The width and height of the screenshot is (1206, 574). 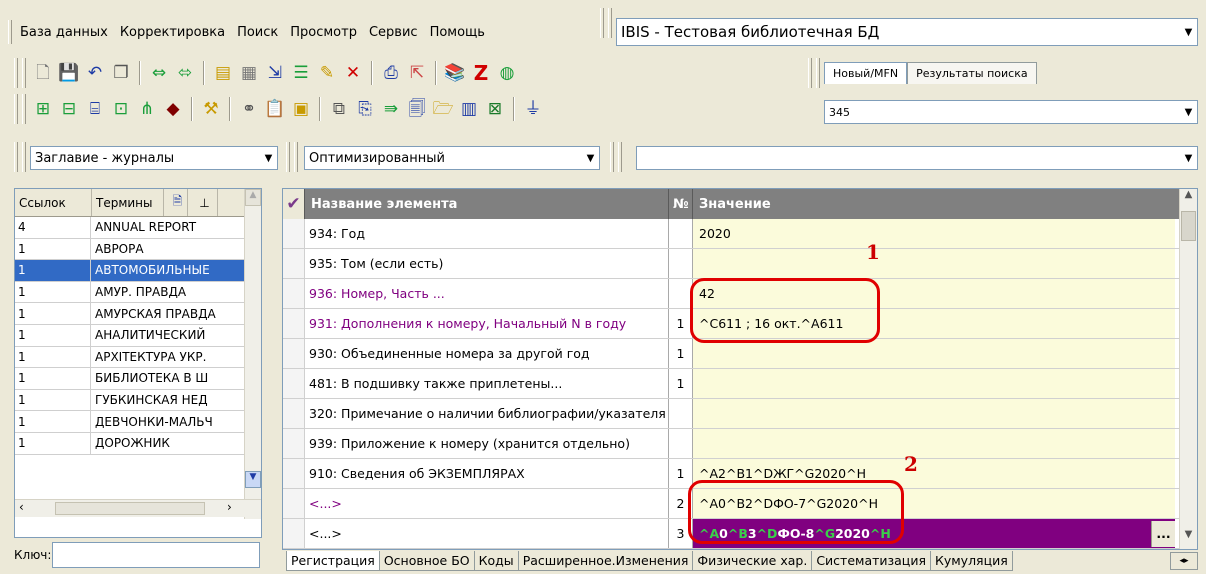 I want to click on grid-row: 481: В подшивку также приплетены... 1, so click(x=740, y=384).